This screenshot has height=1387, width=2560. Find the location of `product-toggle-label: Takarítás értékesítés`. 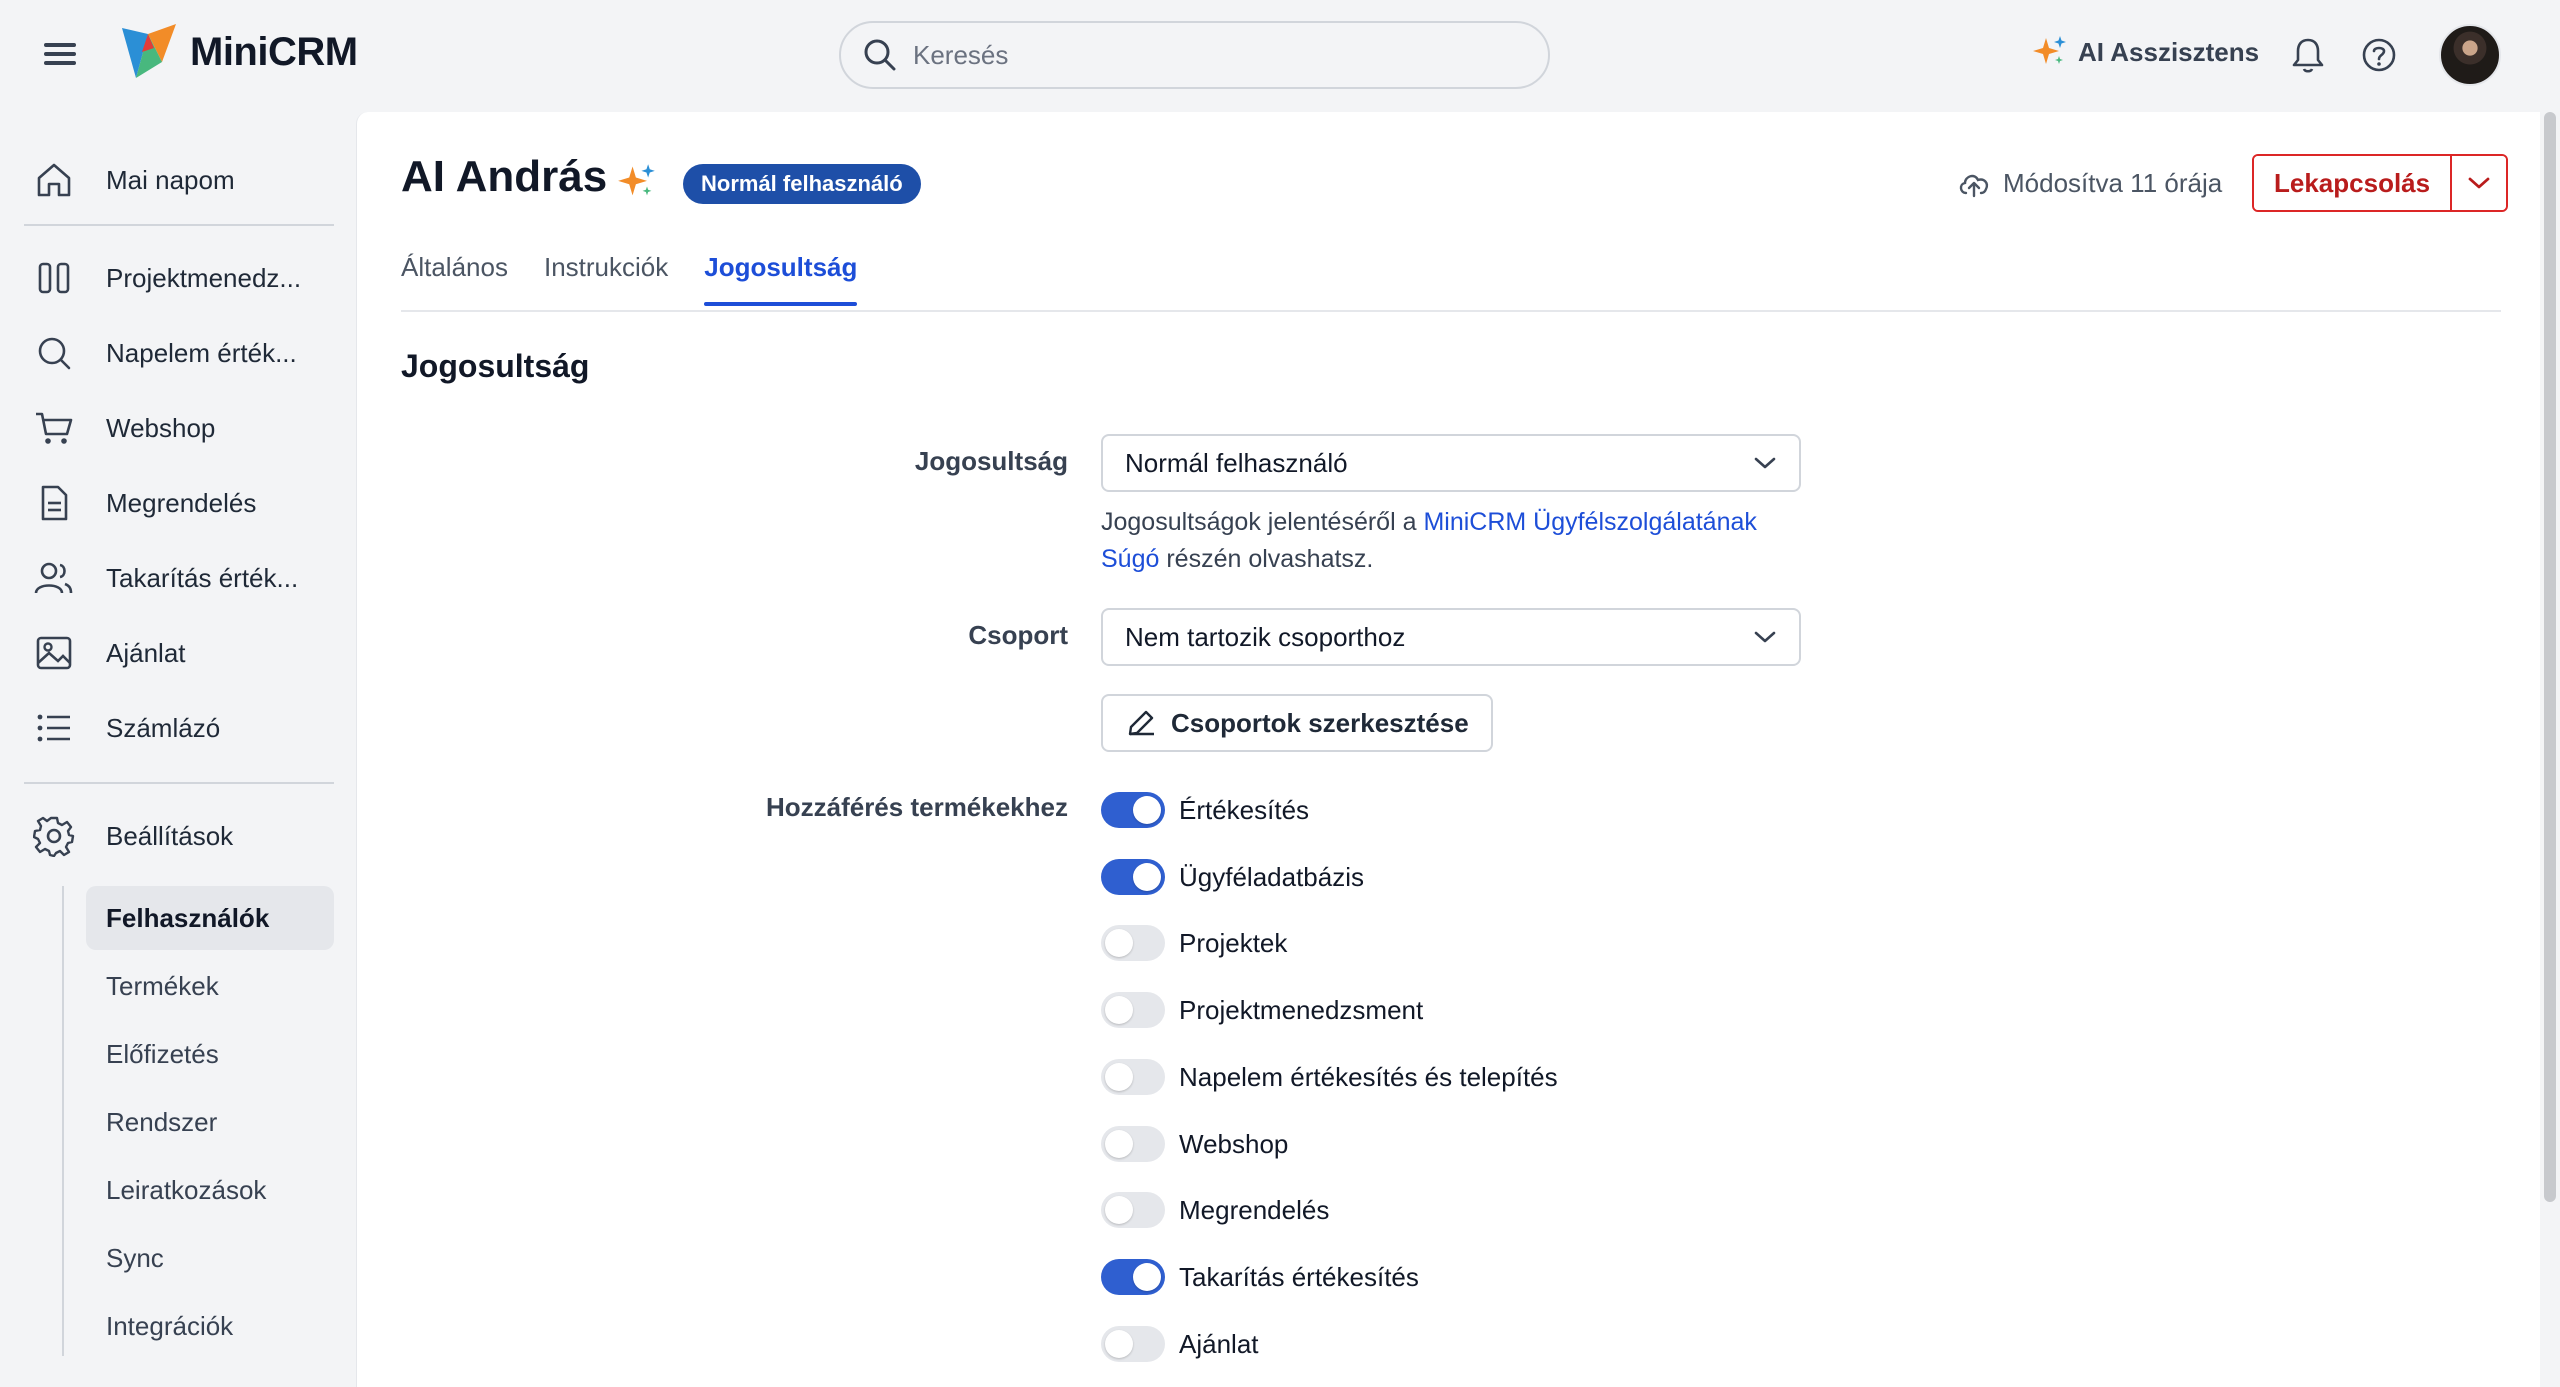

product-toggle-label: Takarítás értékesítés is located at coordinates (1299, 1276).